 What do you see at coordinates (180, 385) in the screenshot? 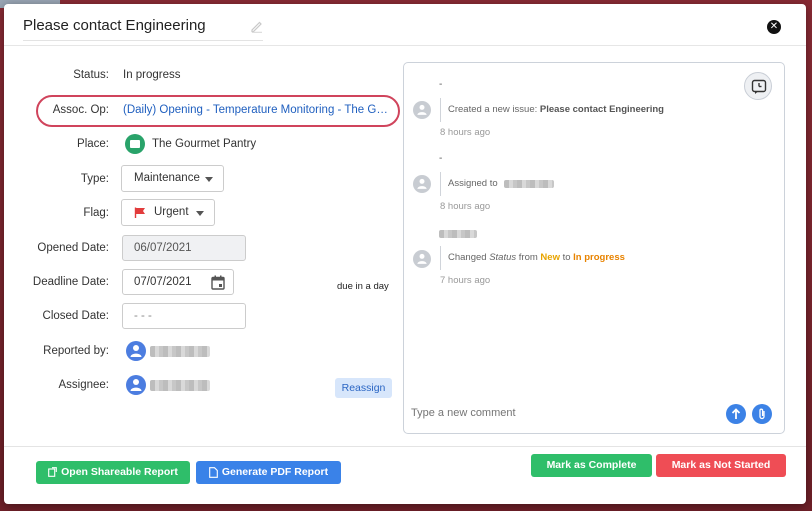
I see `assignee-name-redacted` at bounding box center [180, 385].